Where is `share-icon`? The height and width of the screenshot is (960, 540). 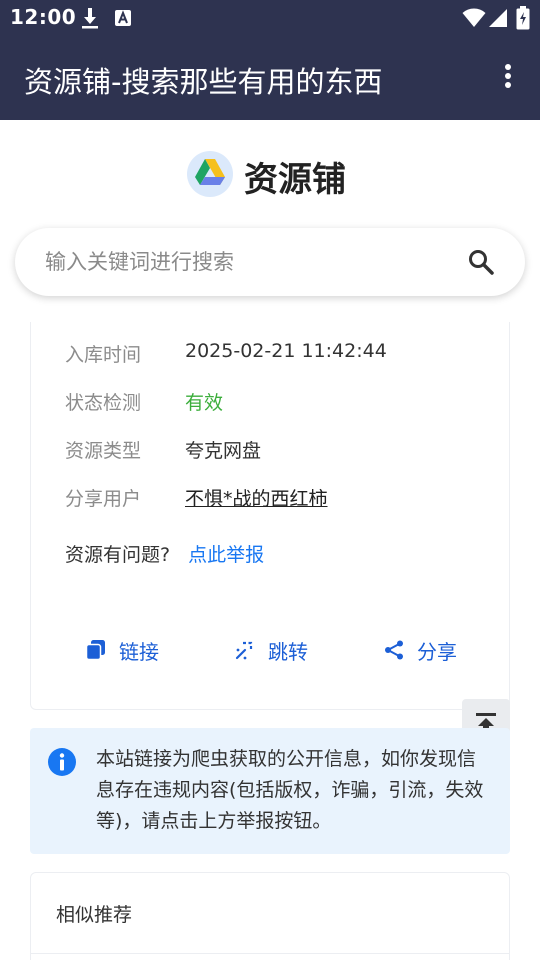
share-icon is located at coordinates (394, 650).